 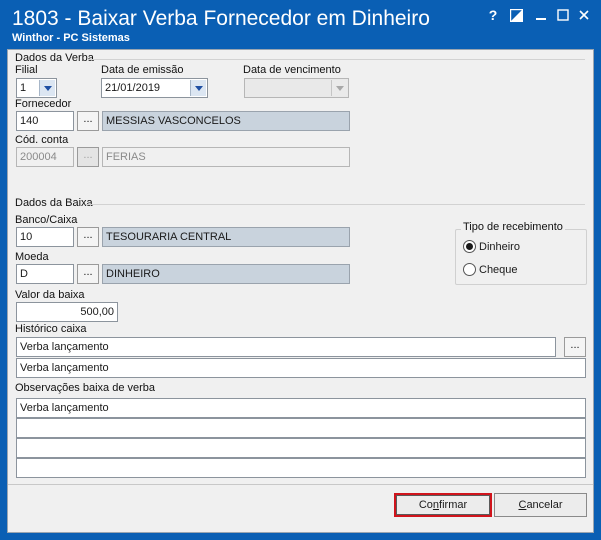 What do you see at coordinates (499, 246) in the screenshot?
I see `radio-dinheiro-label: Dinheiro` at bounding box center [499, 246].